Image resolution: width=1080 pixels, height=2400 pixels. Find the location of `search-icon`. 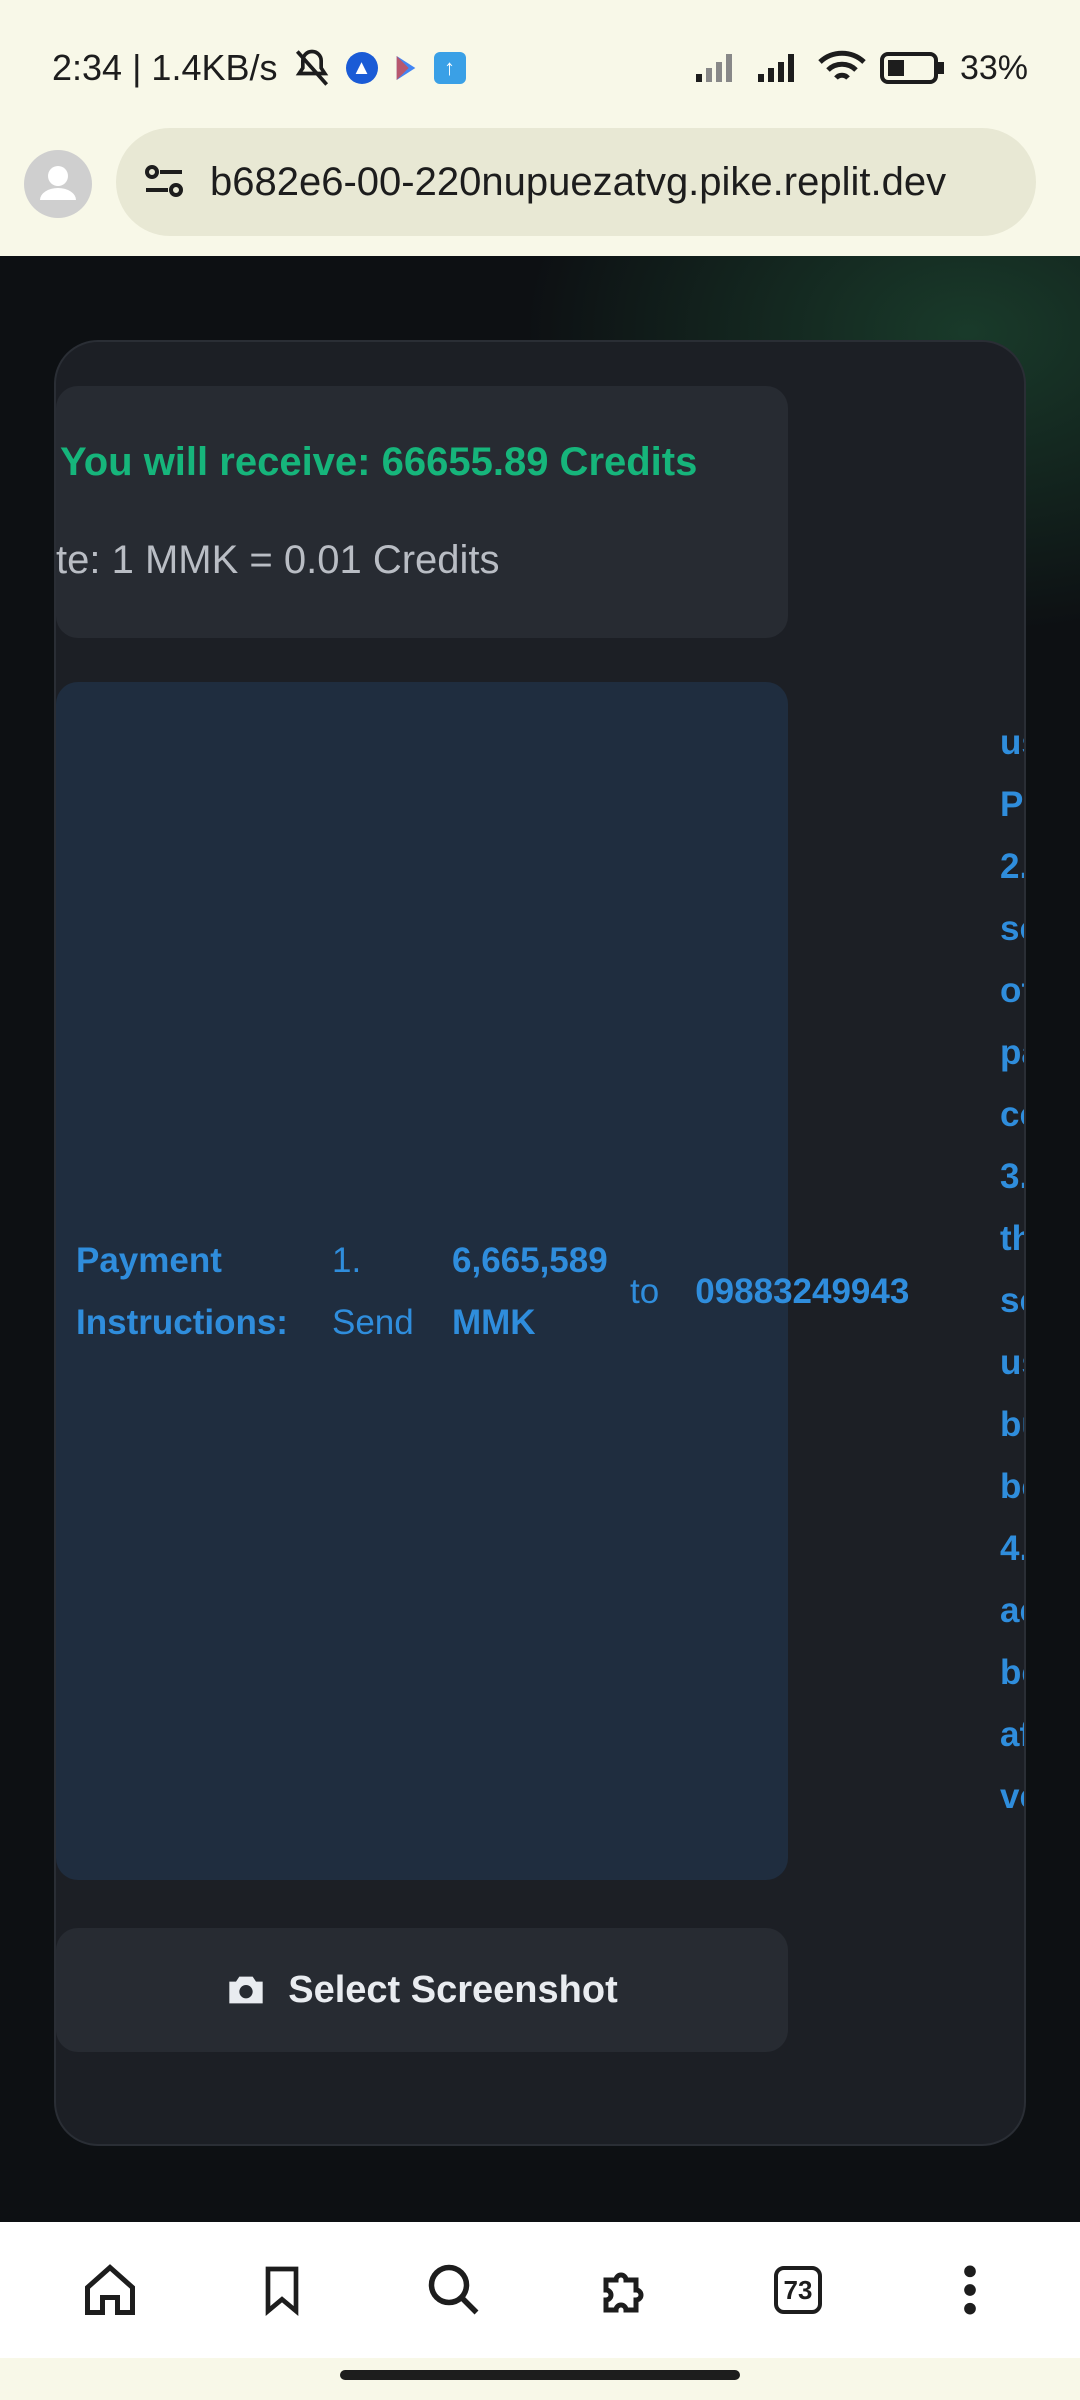

search-icon is located at coordinates (453, 2289).